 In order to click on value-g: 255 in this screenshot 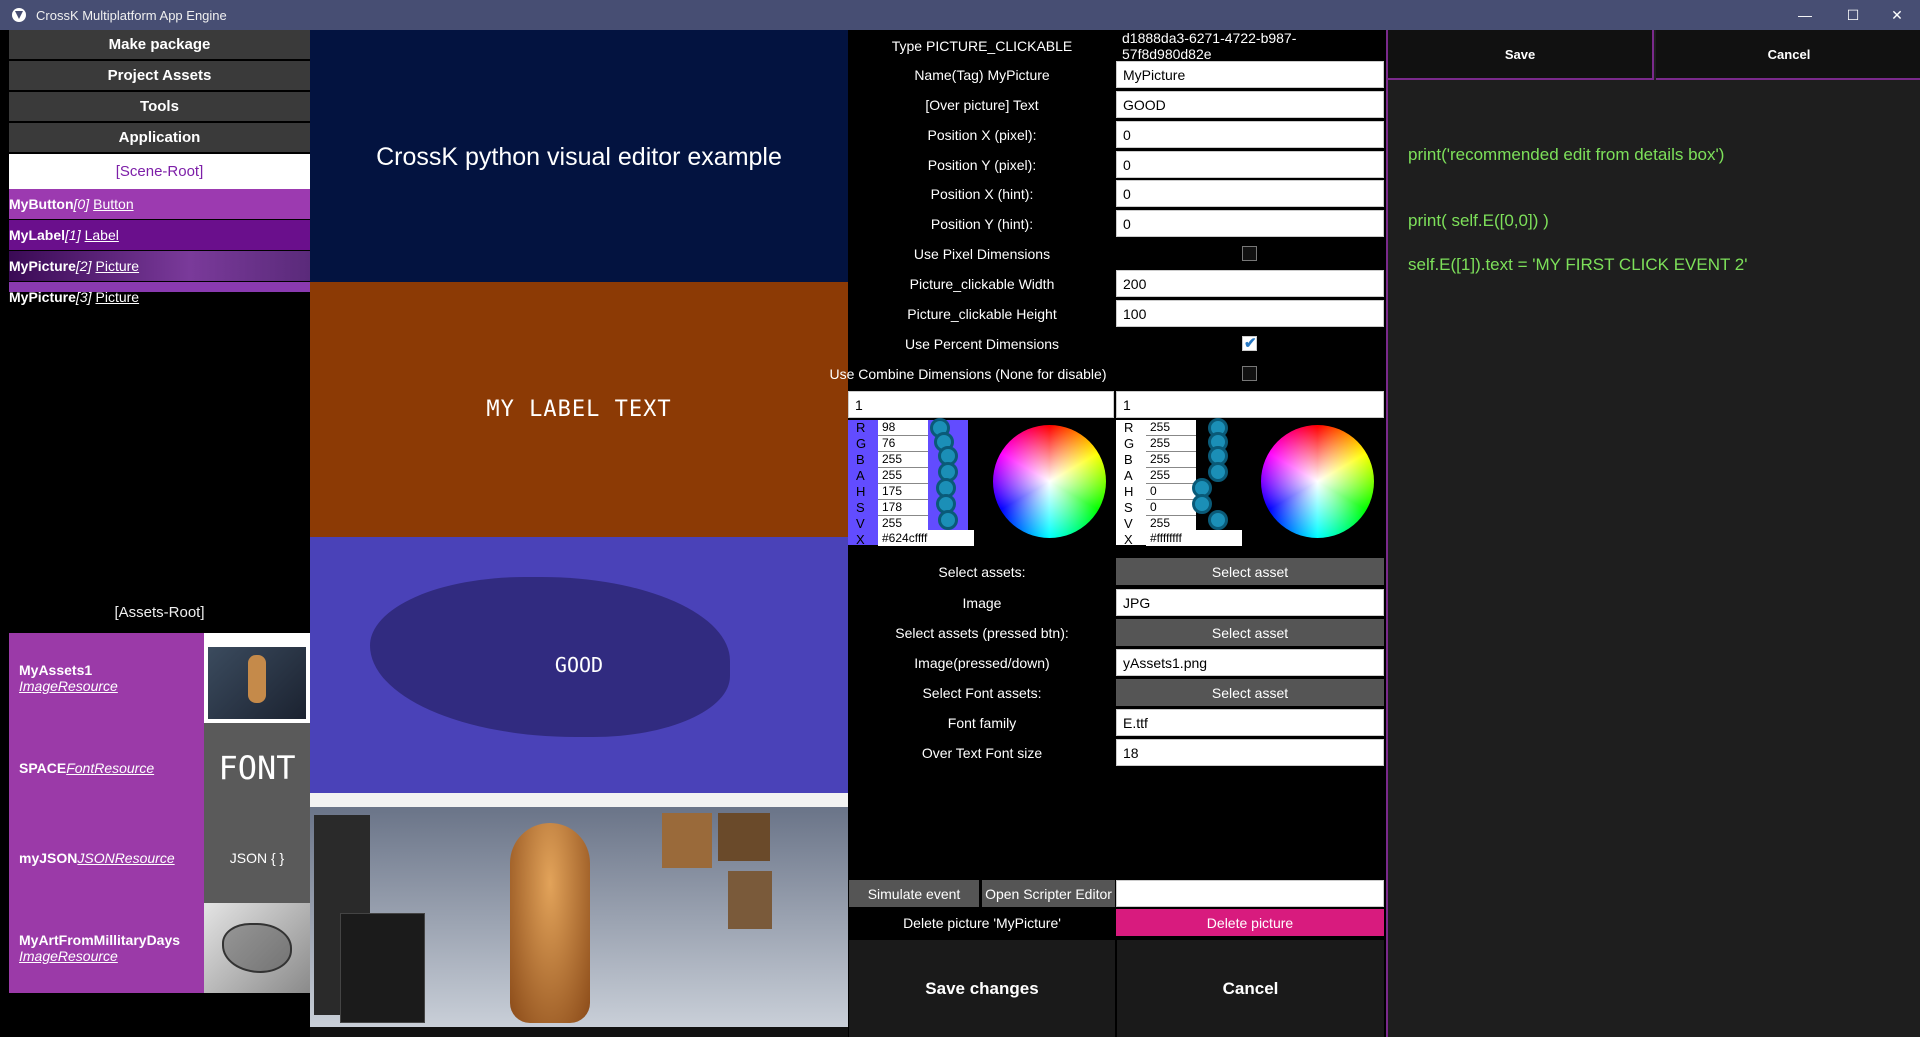, I will do `click(1171, 444)`.